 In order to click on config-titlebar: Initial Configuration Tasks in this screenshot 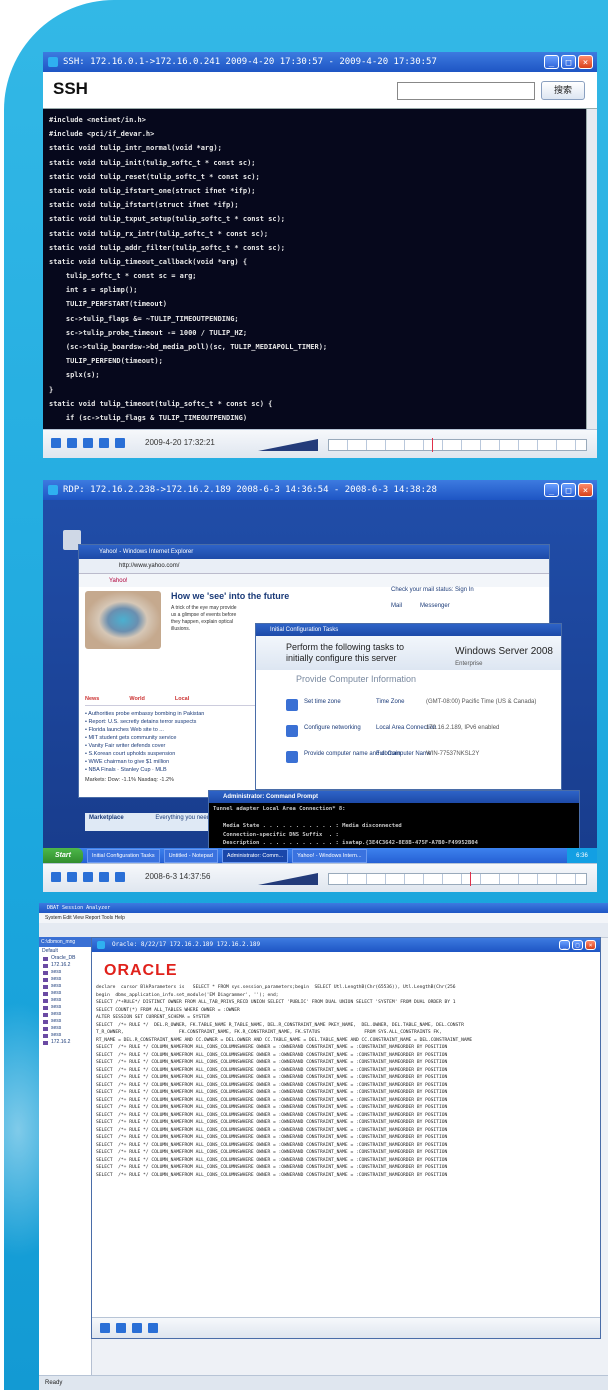, I will do `click(408, 630)`.